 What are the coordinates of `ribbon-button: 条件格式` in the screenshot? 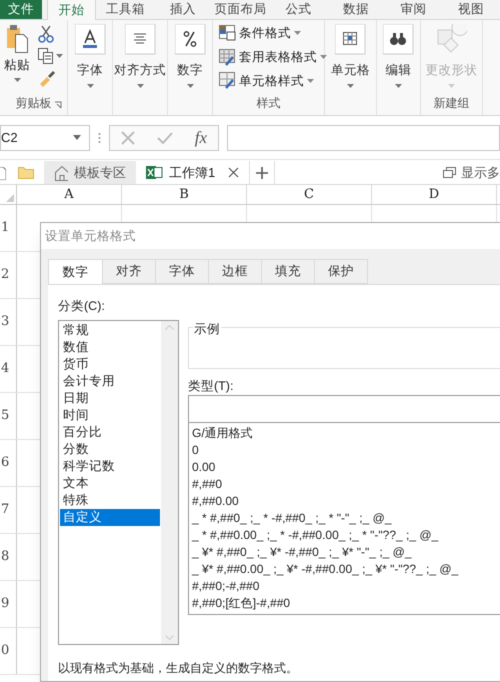 It's located at (260, 33).